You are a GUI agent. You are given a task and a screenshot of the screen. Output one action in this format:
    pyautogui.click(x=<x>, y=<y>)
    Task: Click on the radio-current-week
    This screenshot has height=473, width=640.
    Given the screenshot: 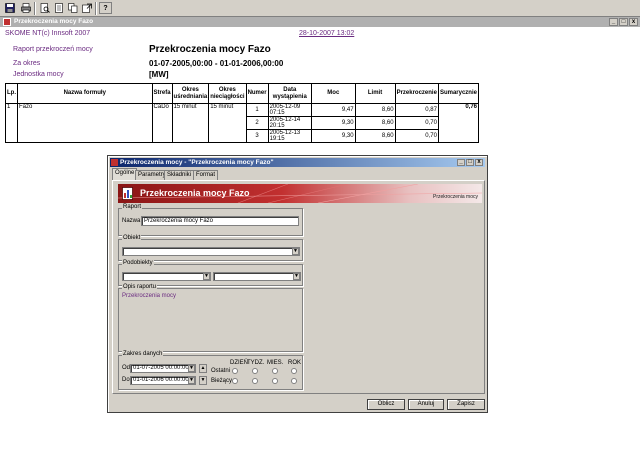 What is the action you would take?
    pyautogui.click(x=255, y=381)
    